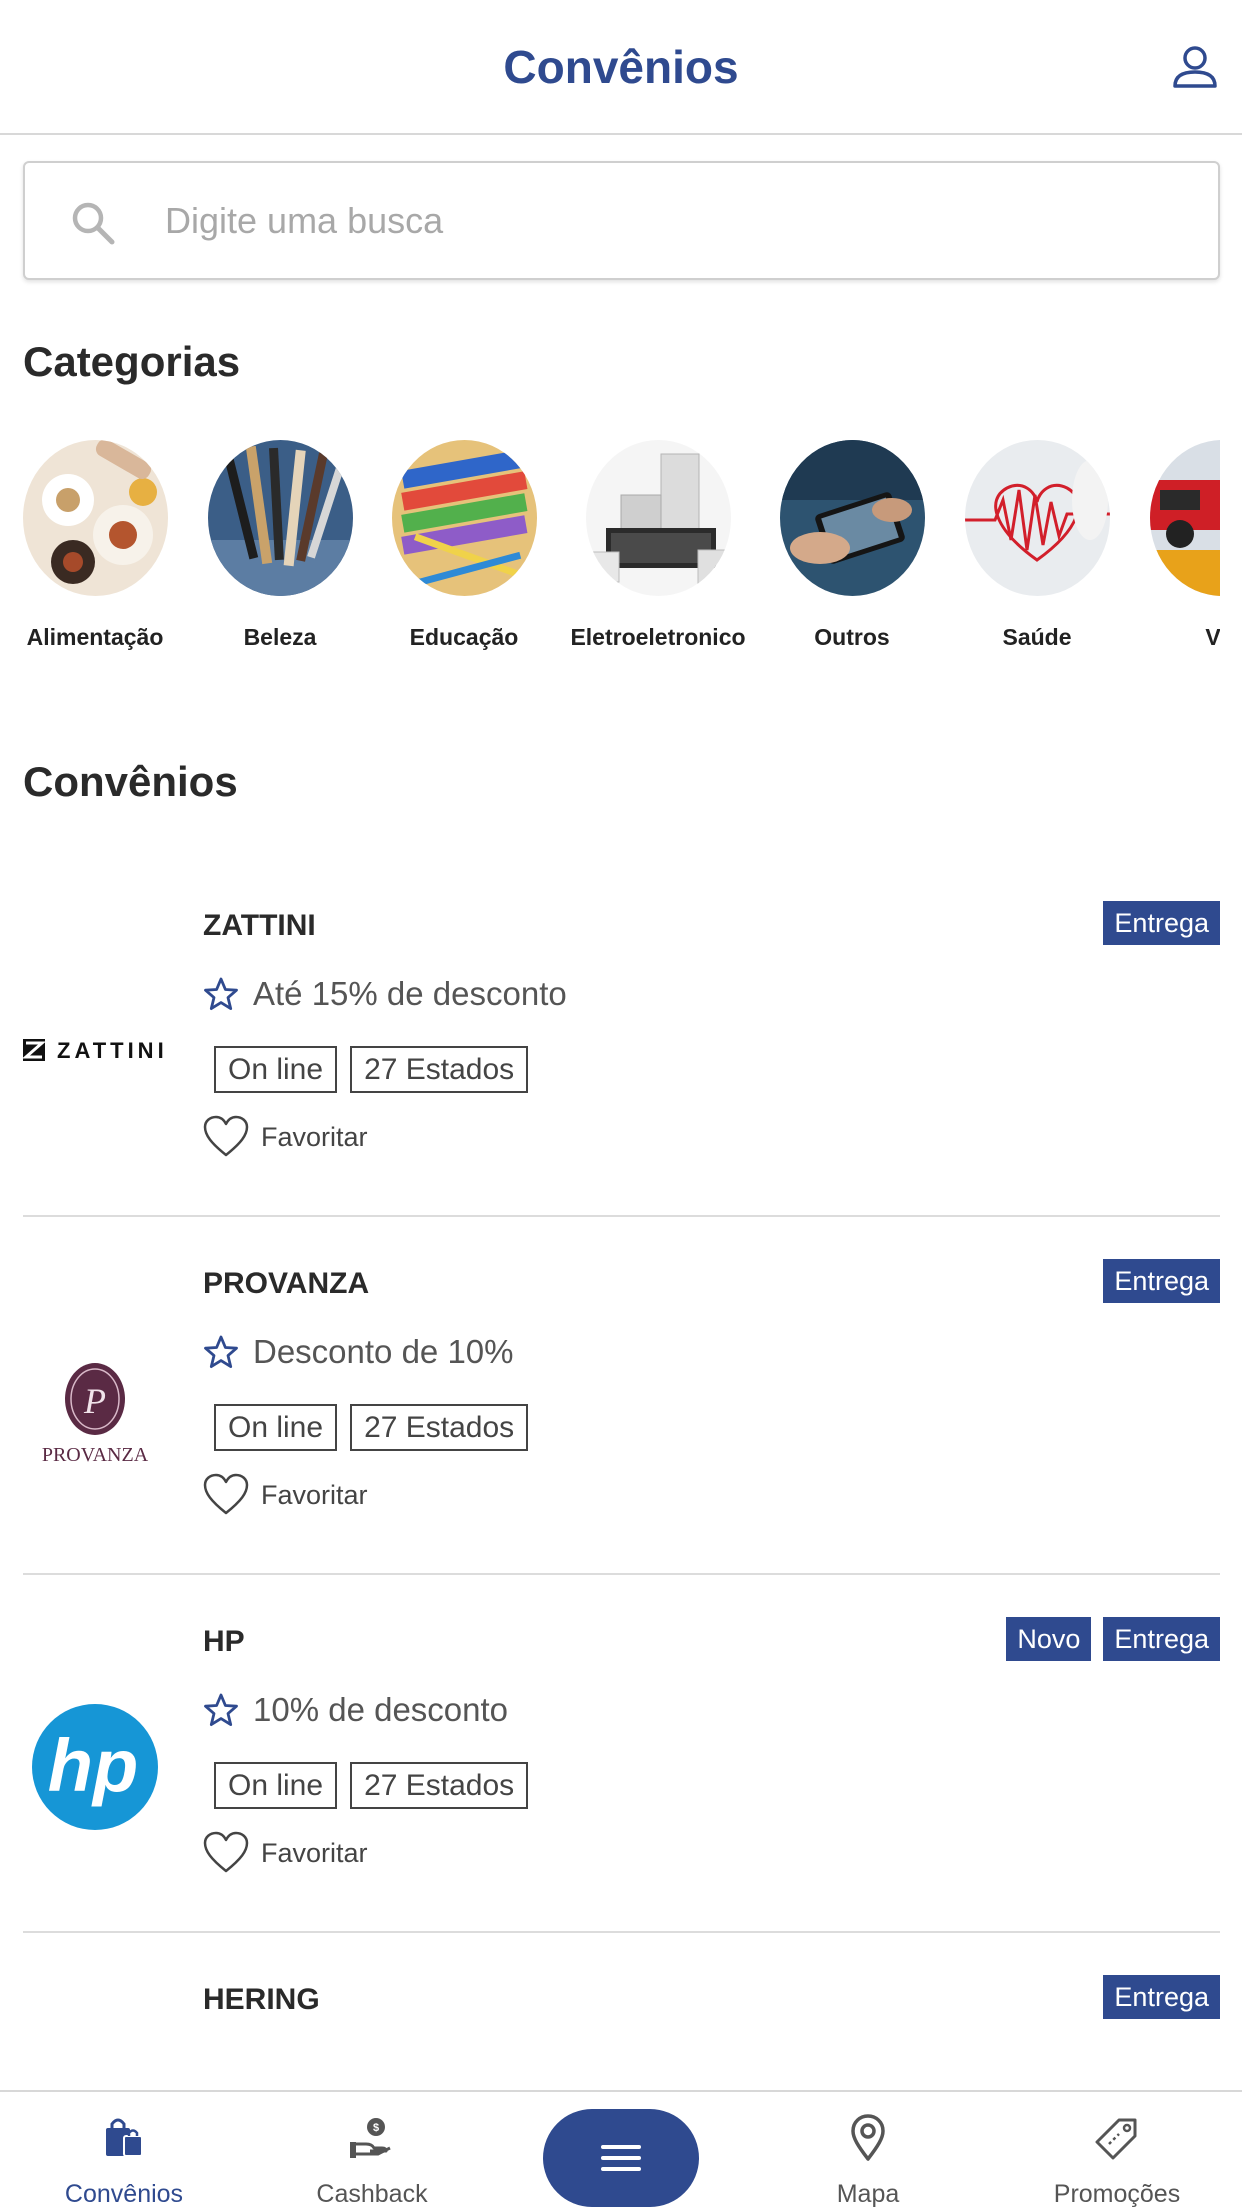 This screenshot has height=2208, width=1242. What do you see at coordinates (93, 1765) in the screenshot?
I see `svg-text: hp` at bounding box center [93, 1765].